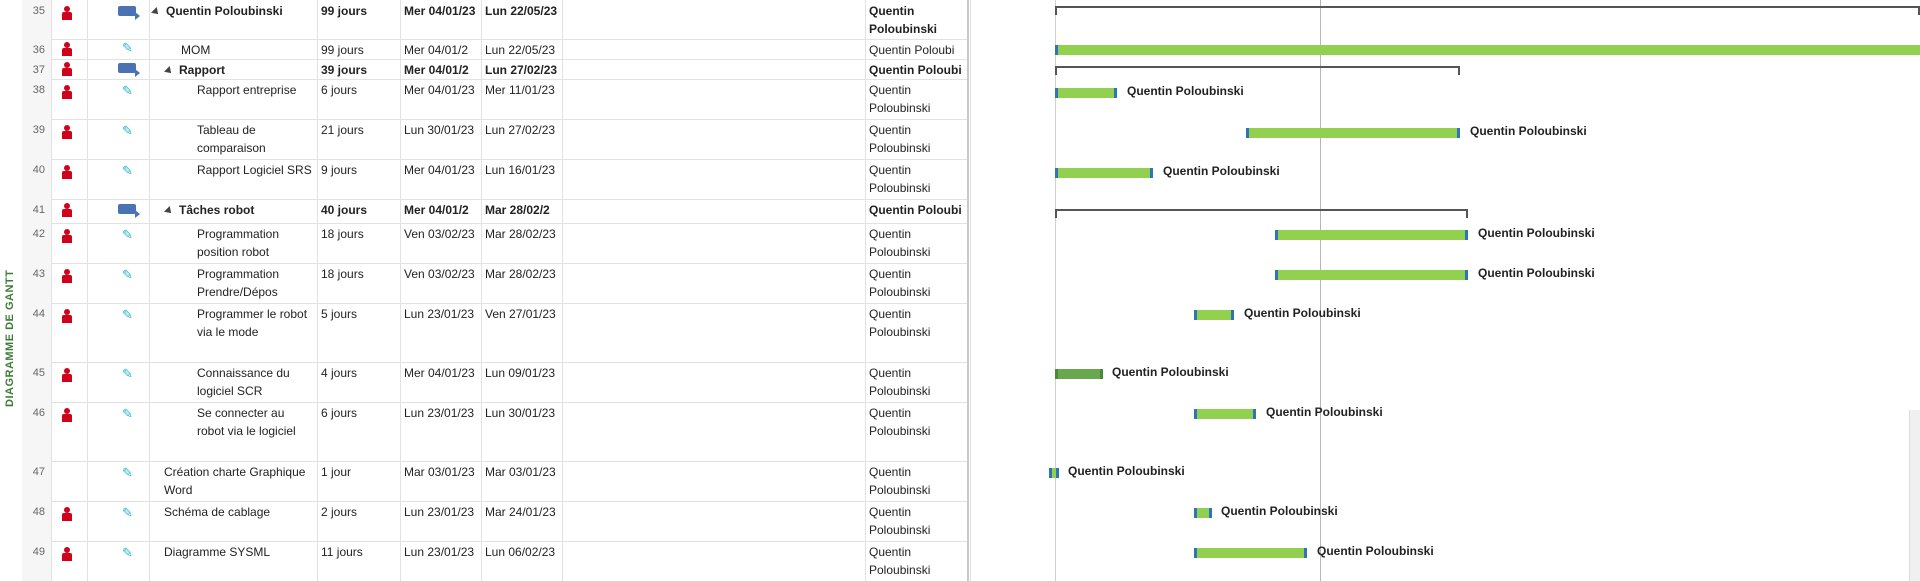  What do you see at coordinates (359, 69) in the screenshot?
I see `duration-cell: 39 jours` at bounding box center [359, 69].